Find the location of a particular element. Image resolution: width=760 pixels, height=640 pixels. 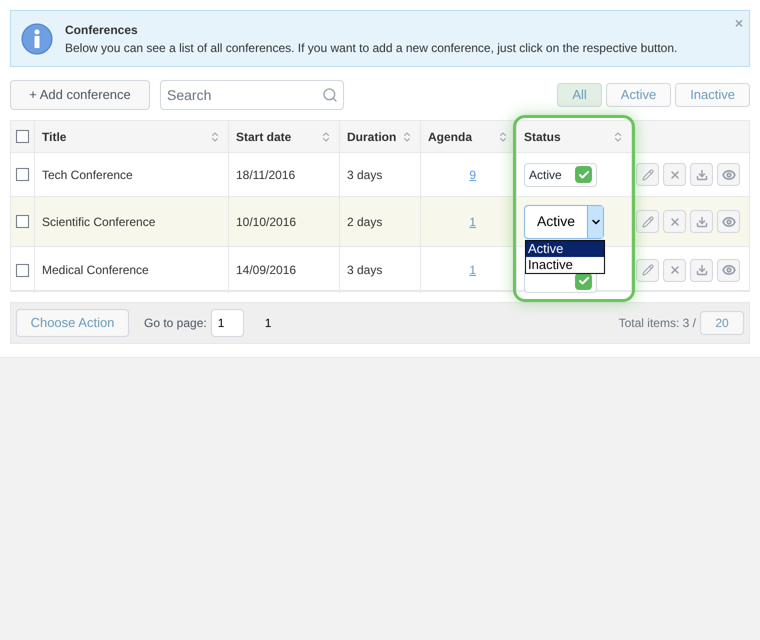

column-header: Duration is located at coordinates (371, 137).